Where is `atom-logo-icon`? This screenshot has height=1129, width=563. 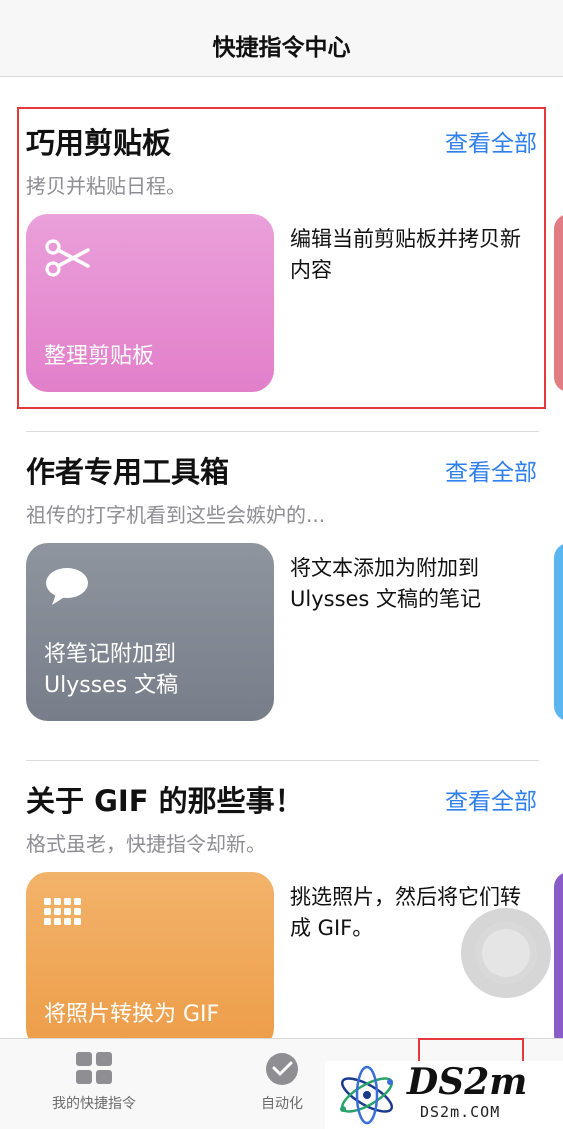
atom-logo-icon is located at coordinates (367, 1095).